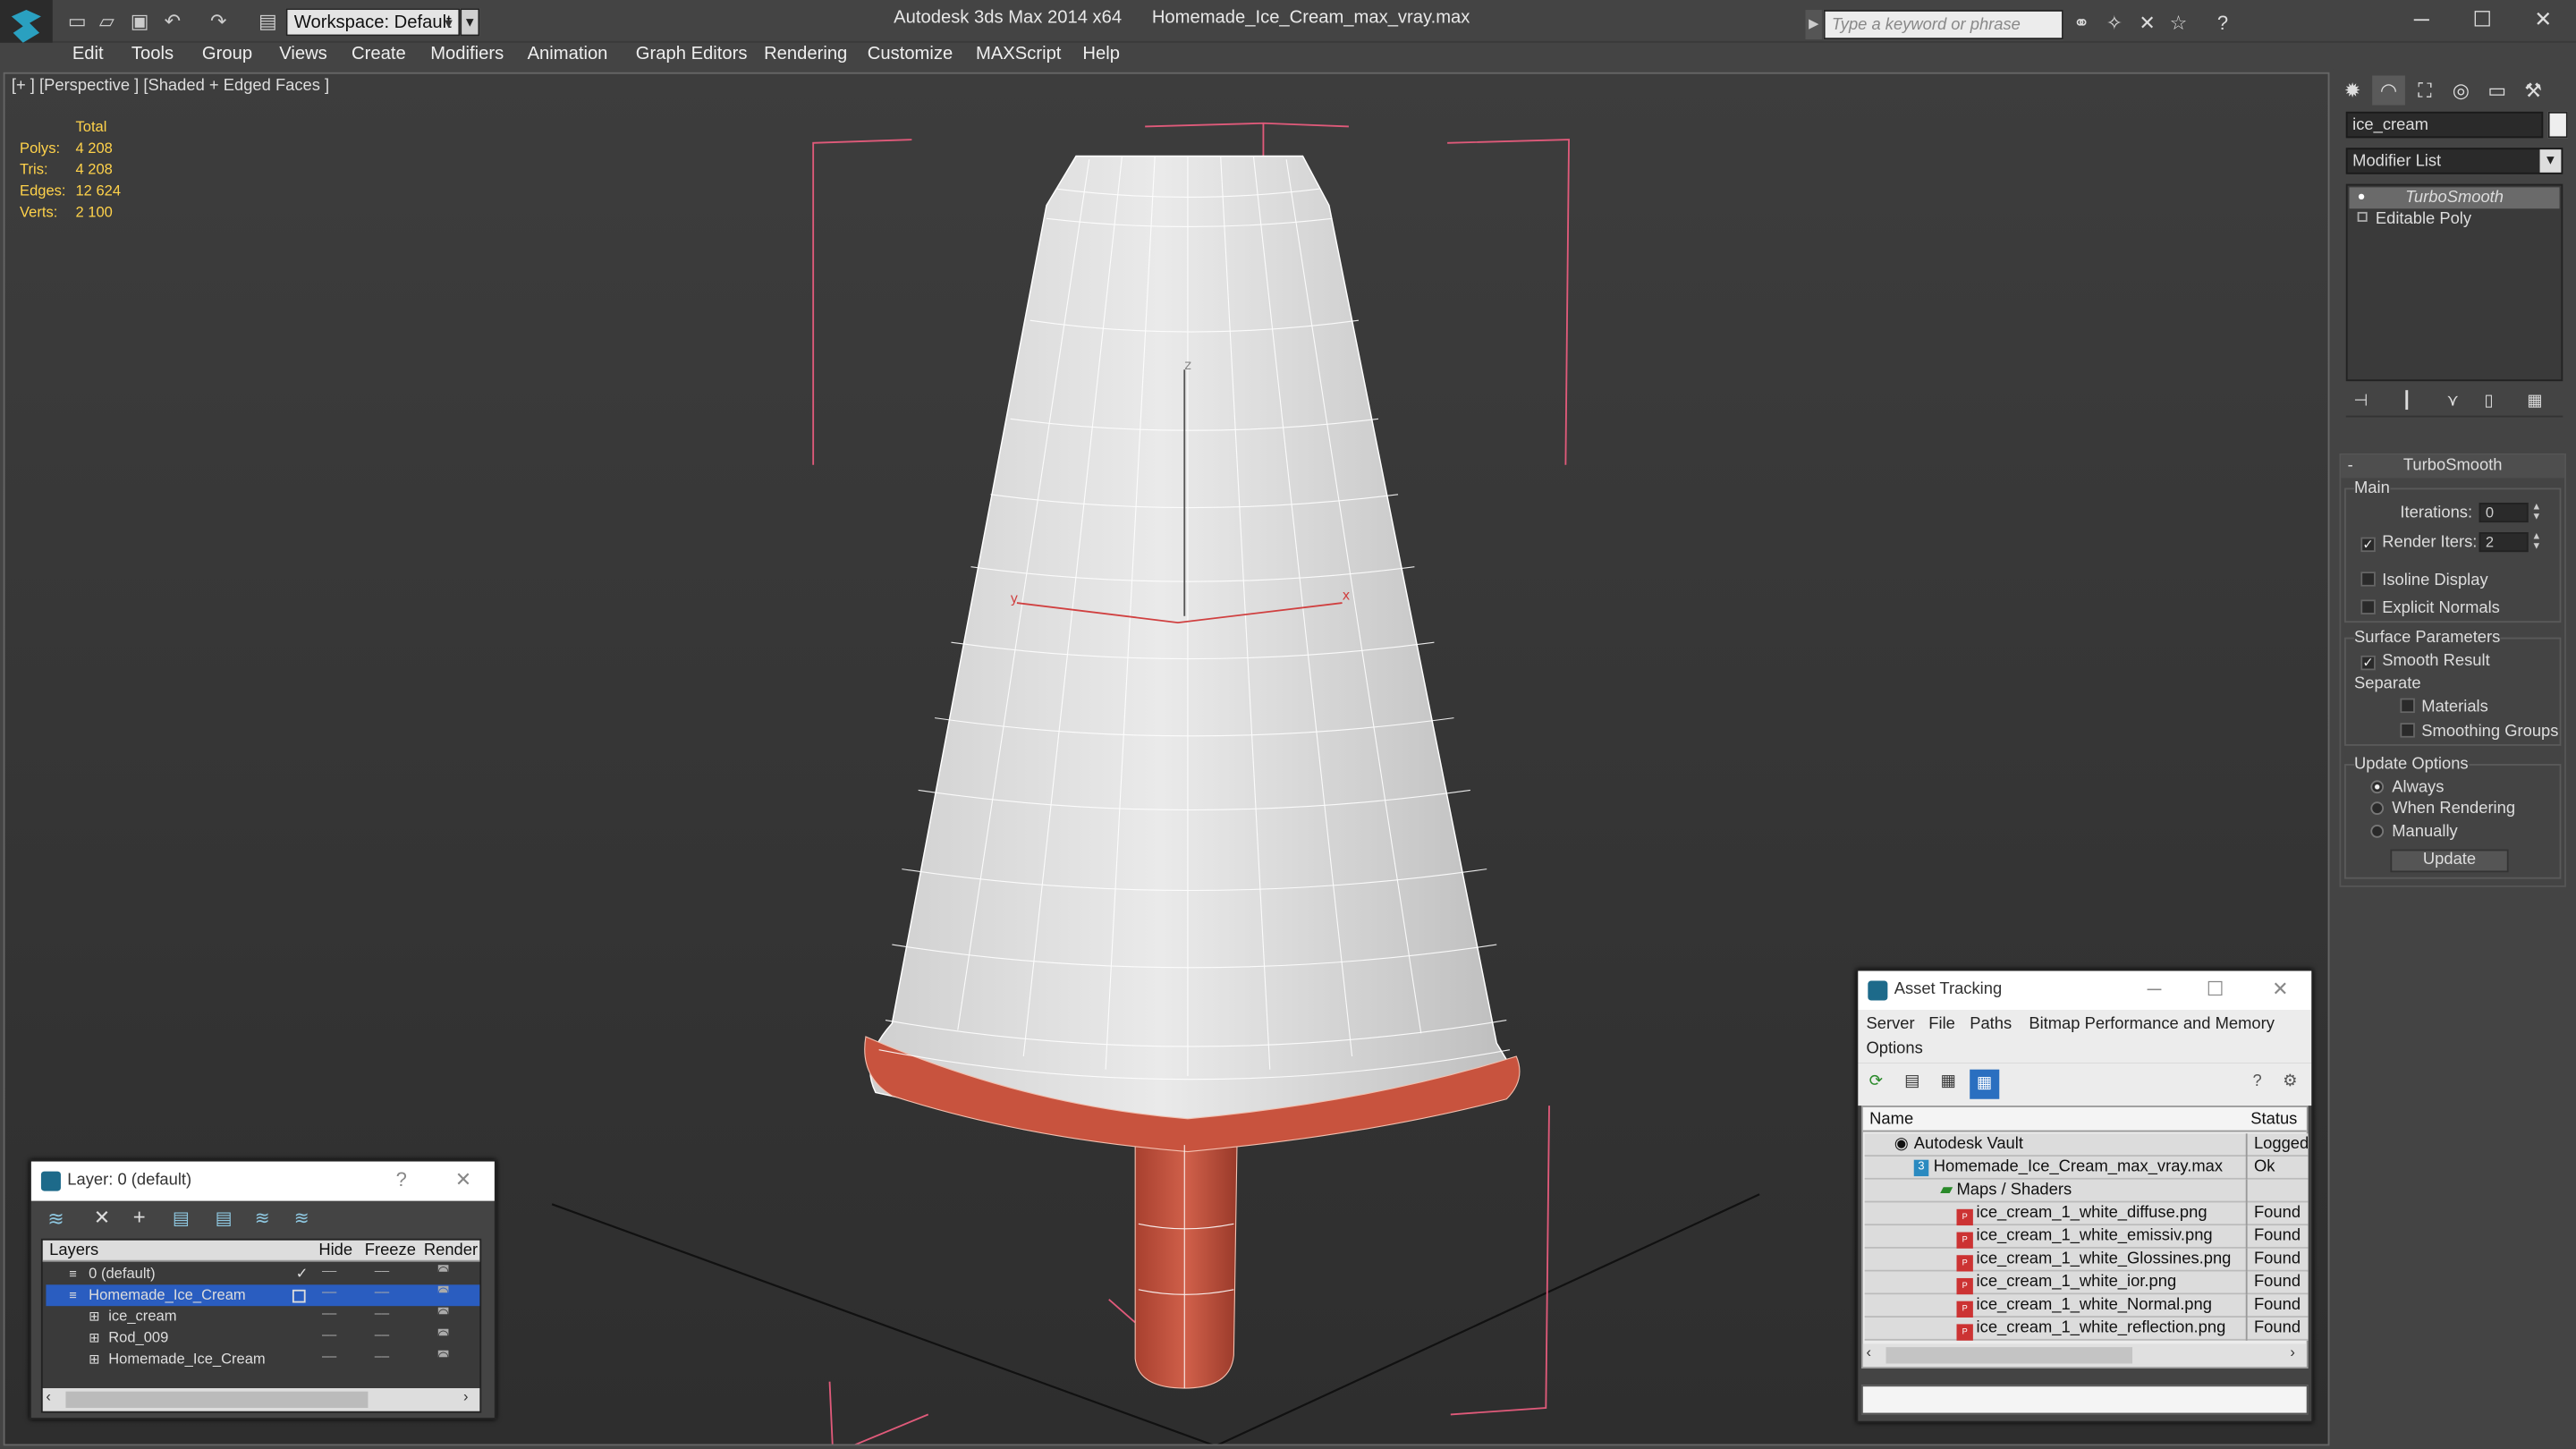 Image resolution: width=2576 pixels, height=1449 pixels. What do you see at coordinates (2496, 90) in the screenshot?
I see `display-tab-icon: ▭` at bounding box center [2496, 90].